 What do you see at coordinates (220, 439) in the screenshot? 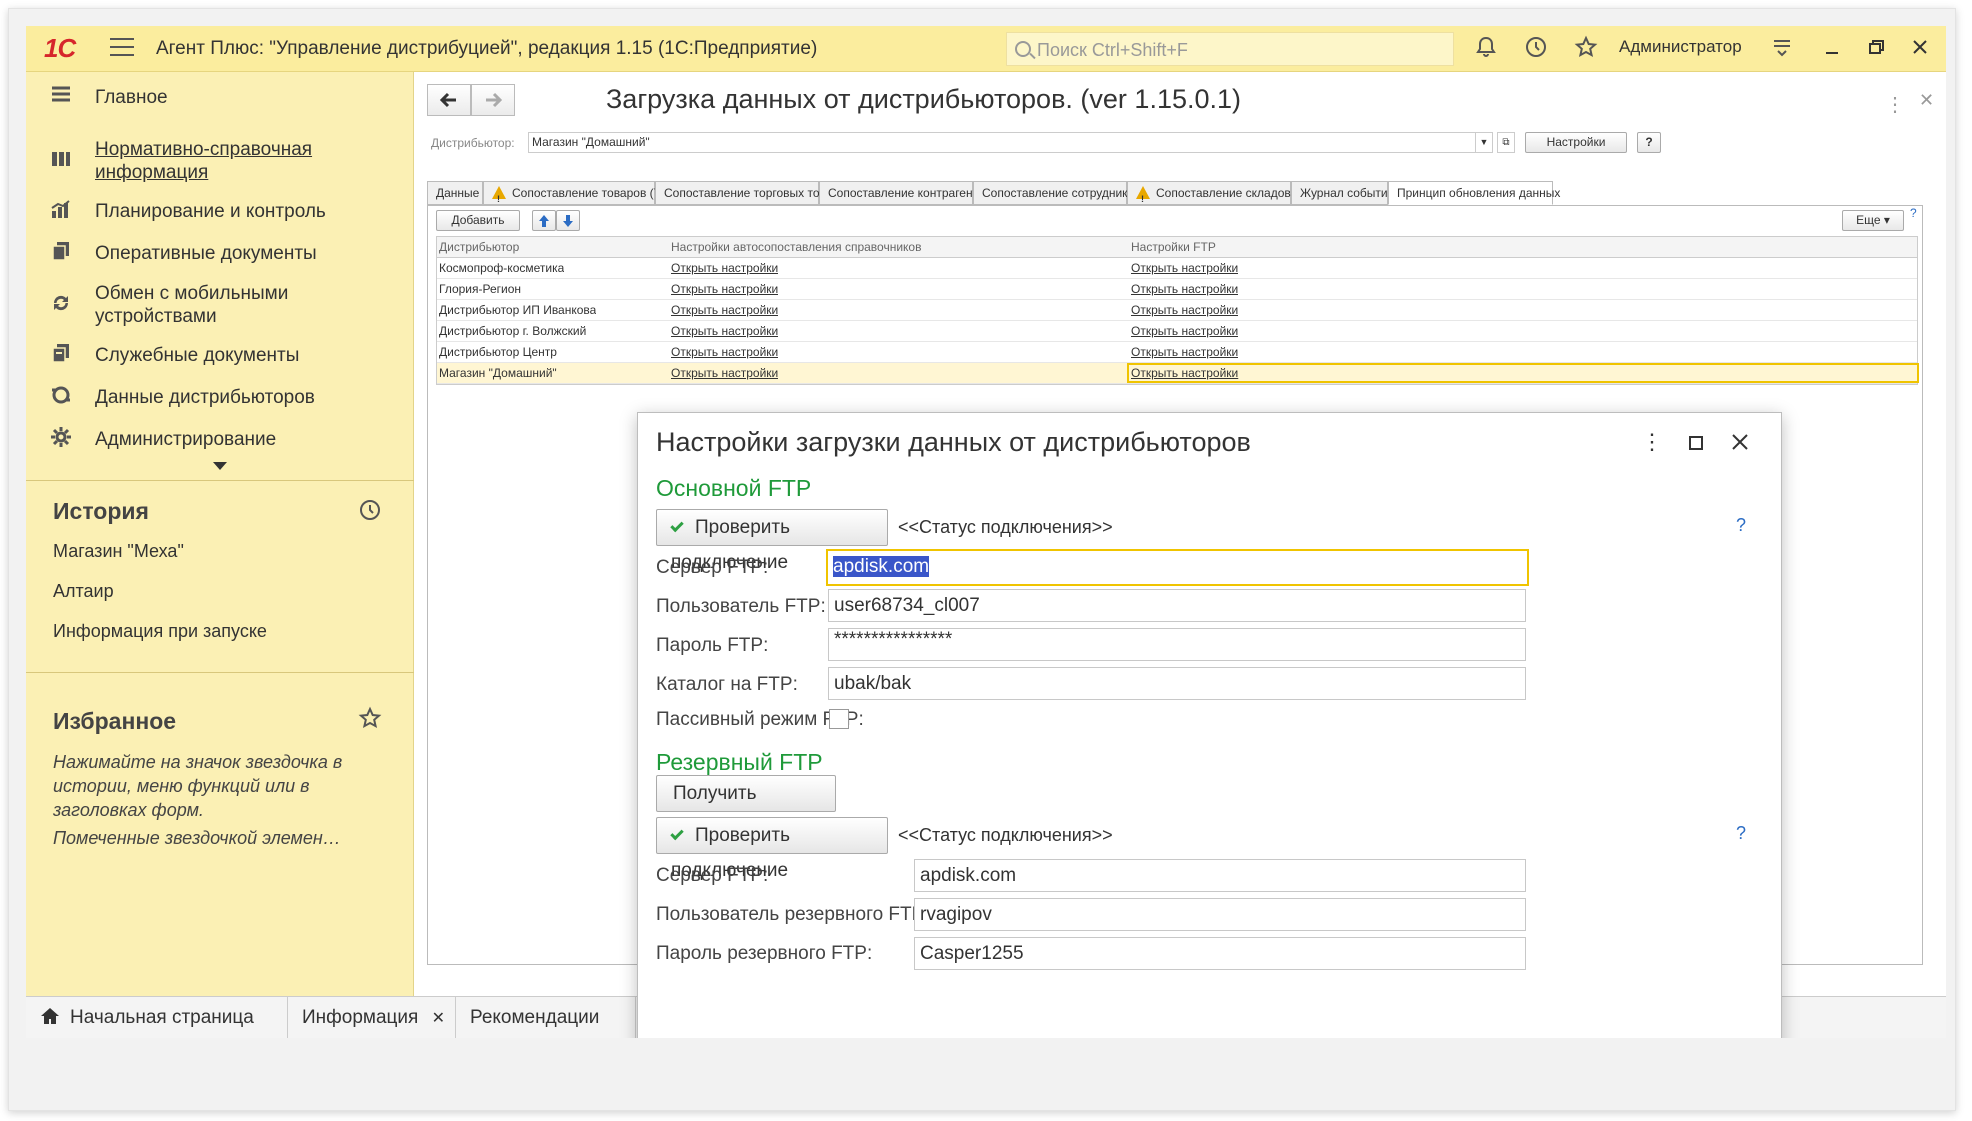
I see `sidebar-item-administration: Администрирование` at bounding box center [220, 439].